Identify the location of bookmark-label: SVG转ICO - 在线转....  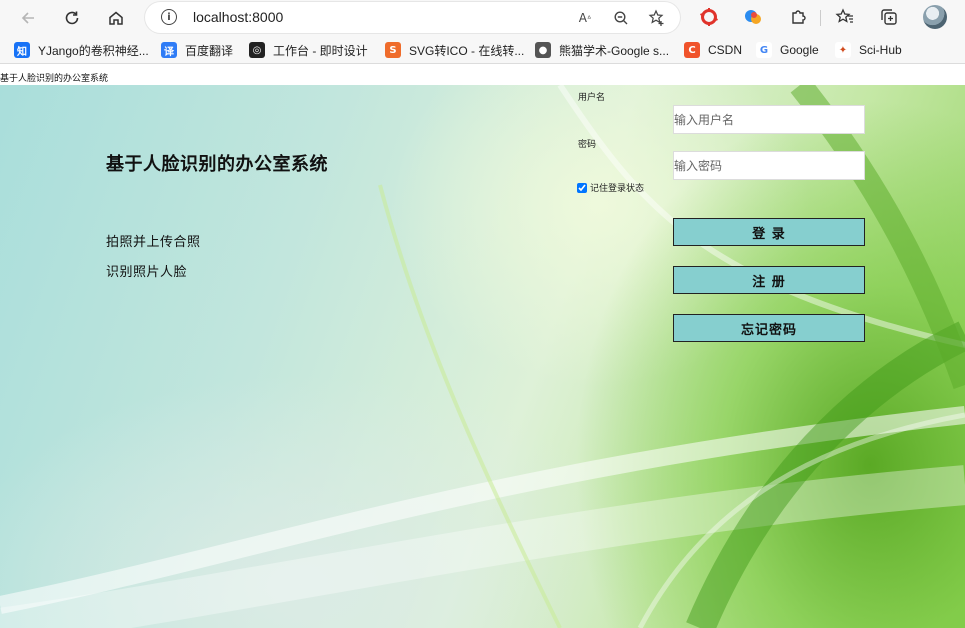
(467, 50).